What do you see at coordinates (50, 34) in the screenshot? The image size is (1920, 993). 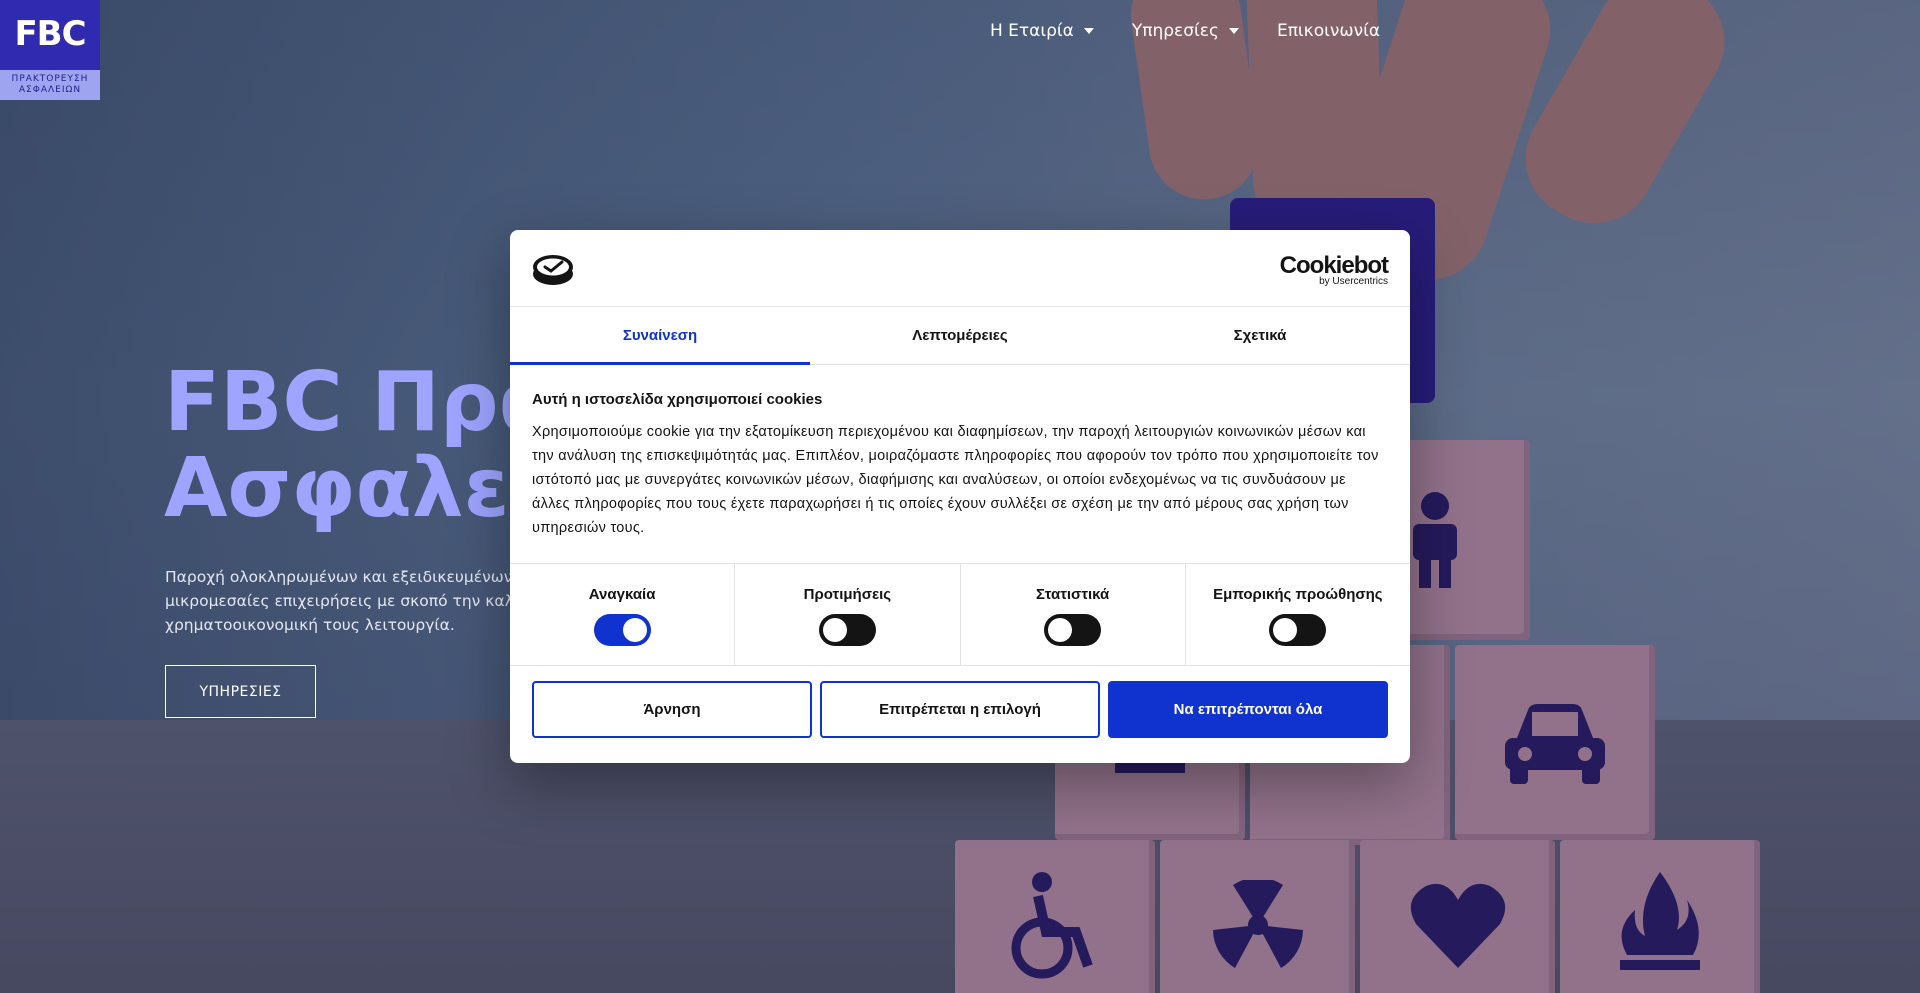 I see `logo-text: FBC` at bounding box center [50, 34].